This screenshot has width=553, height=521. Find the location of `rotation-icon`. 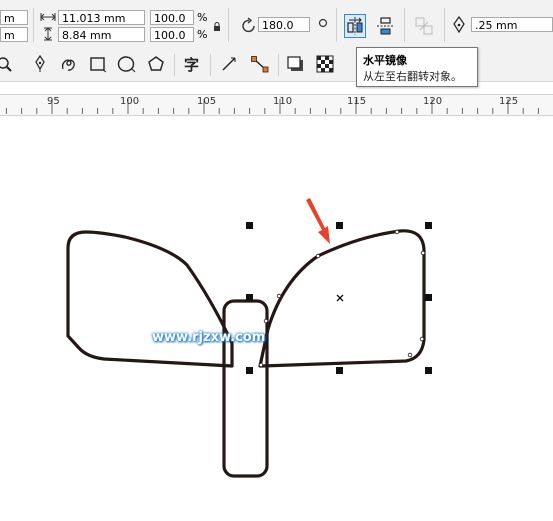

rotation-icon is located at coordinates (249, 27).